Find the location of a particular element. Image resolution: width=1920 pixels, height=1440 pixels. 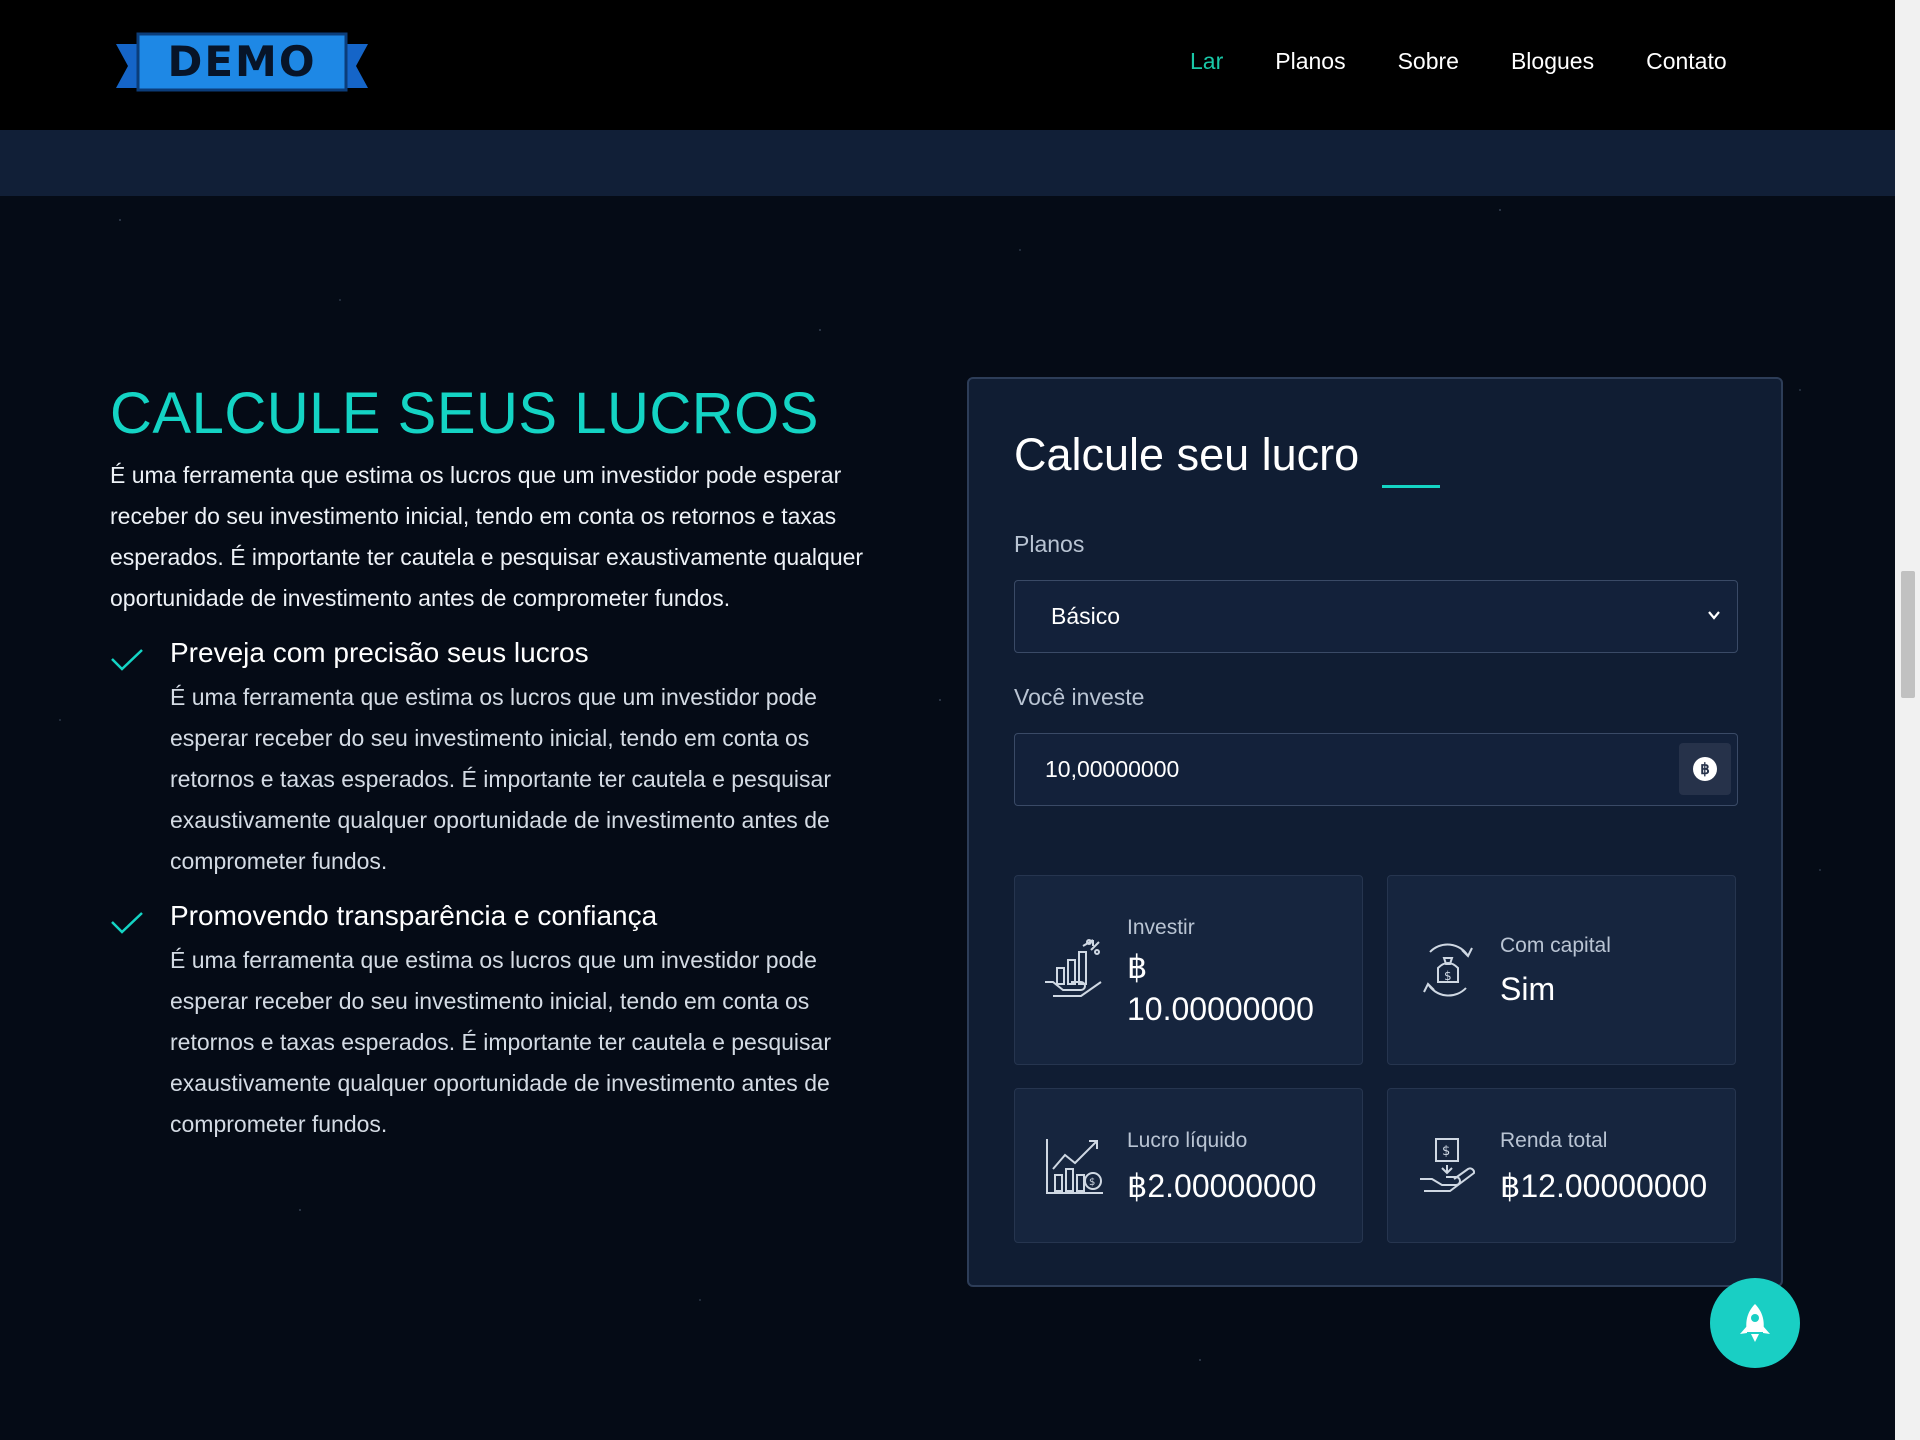

back-to-top-button is located at coordinates (1755, 1323).